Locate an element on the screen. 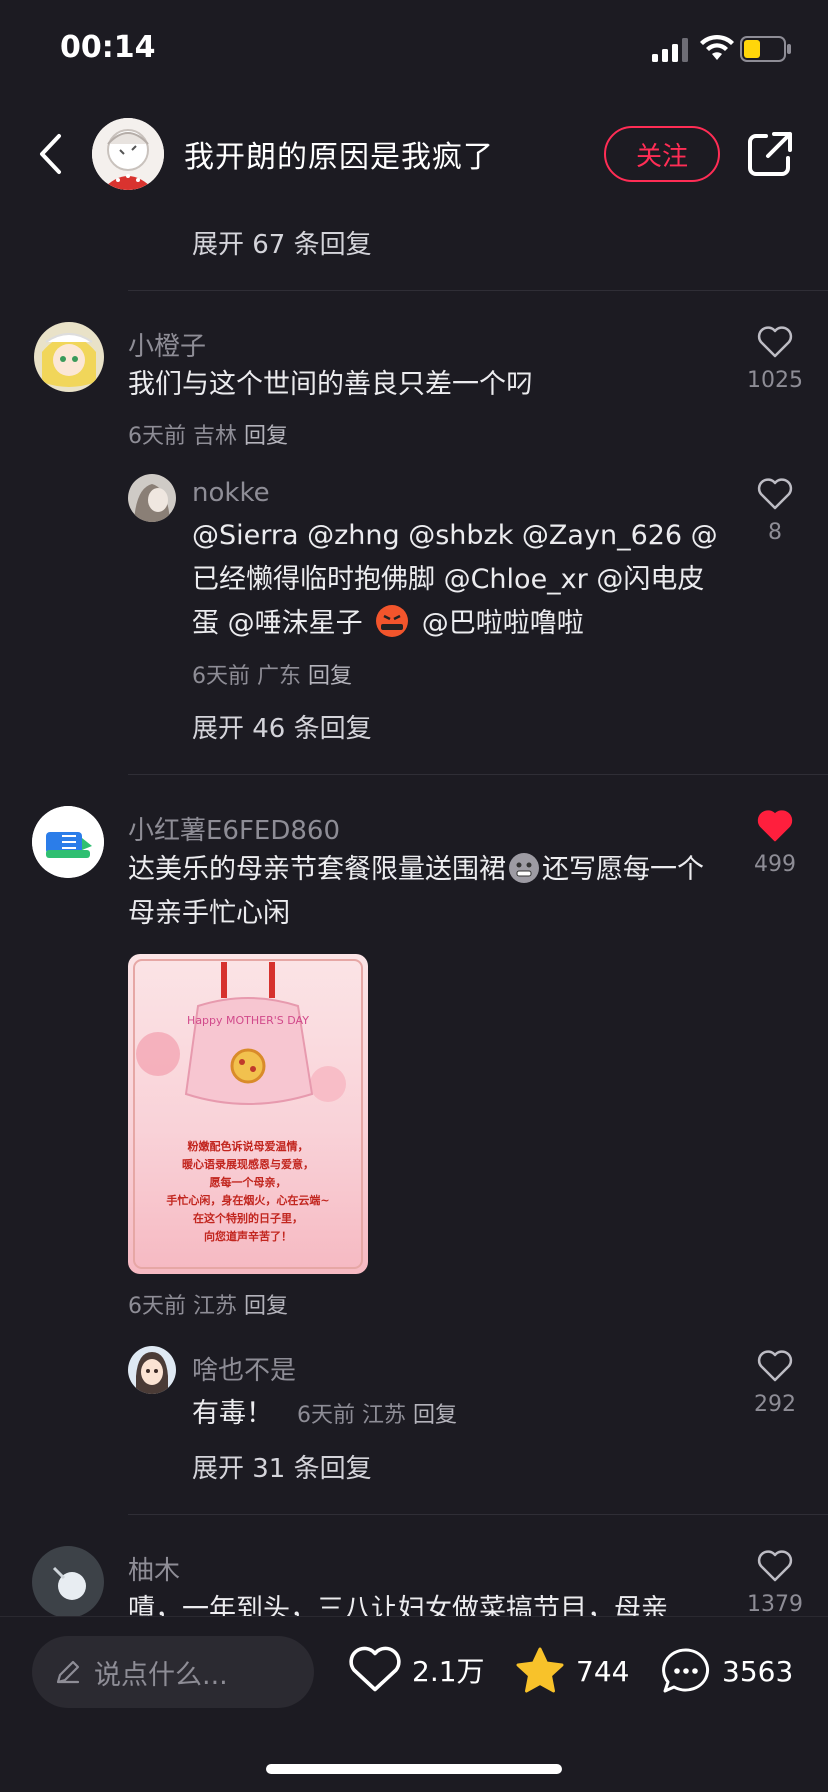 The image size is (828, 1792). image-line: 暖心语录展现感恩与爱意， is located at coordinates (248, 1164).